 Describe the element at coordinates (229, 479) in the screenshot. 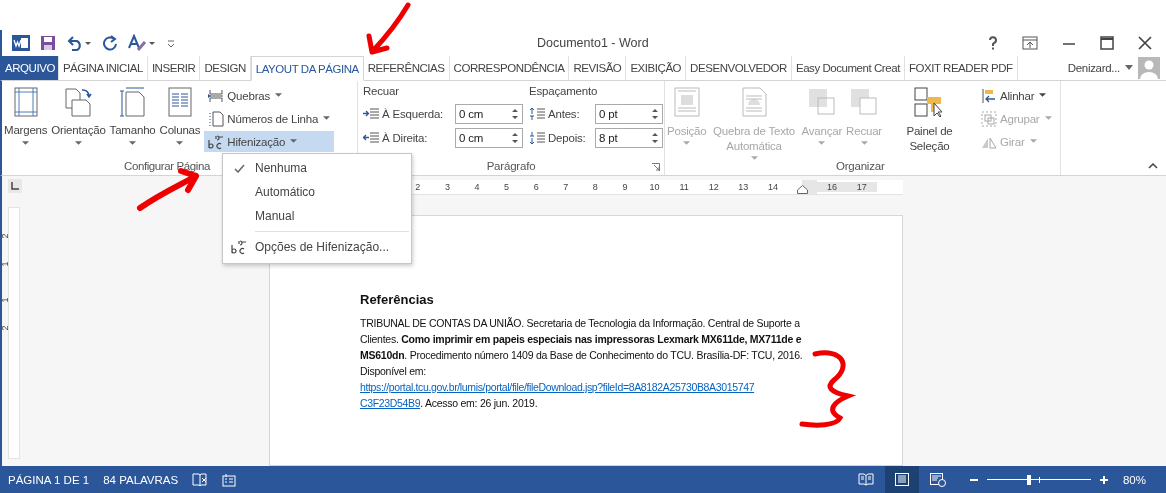

I see `macro-icon` at that location.